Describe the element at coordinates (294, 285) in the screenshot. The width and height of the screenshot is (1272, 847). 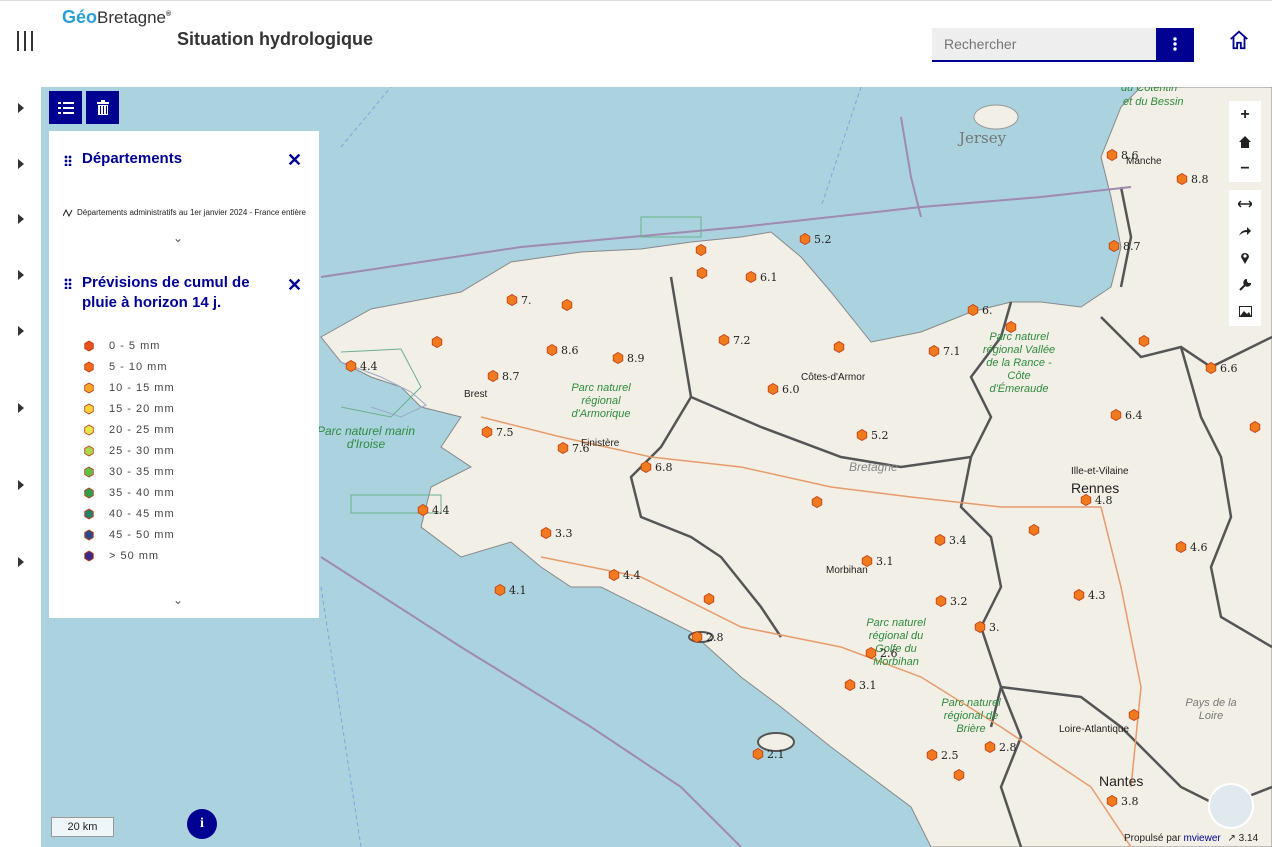
I see `close-layer-rain-forecast: ✕` at that location.